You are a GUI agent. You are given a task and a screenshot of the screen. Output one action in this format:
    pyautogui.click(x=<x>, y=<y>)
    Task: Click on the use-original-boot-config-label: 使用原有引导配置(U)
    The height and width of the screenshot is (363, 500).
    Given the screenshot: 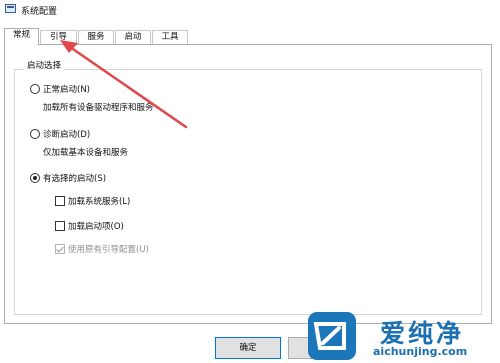 What is the action you would take?
    pyautogui.click(x=108, y=250)
    